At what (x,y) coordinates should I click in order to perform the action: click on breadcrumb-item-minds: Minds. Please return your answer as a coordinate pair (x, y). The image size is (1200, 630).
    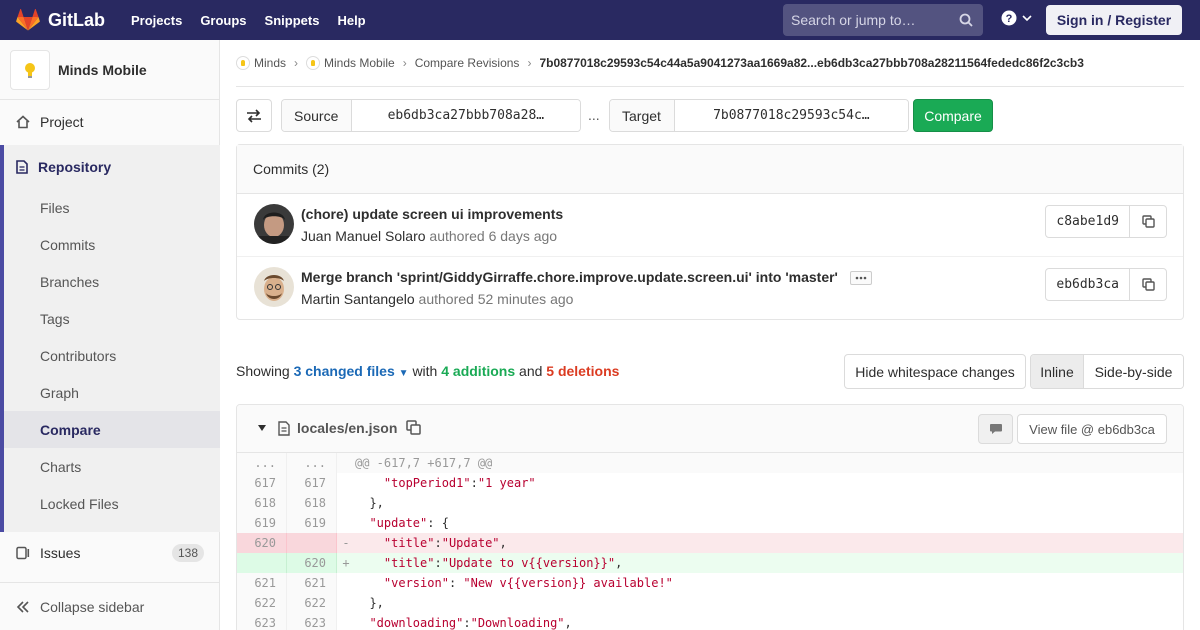
    Looking at the image, I should click on (261, 63).